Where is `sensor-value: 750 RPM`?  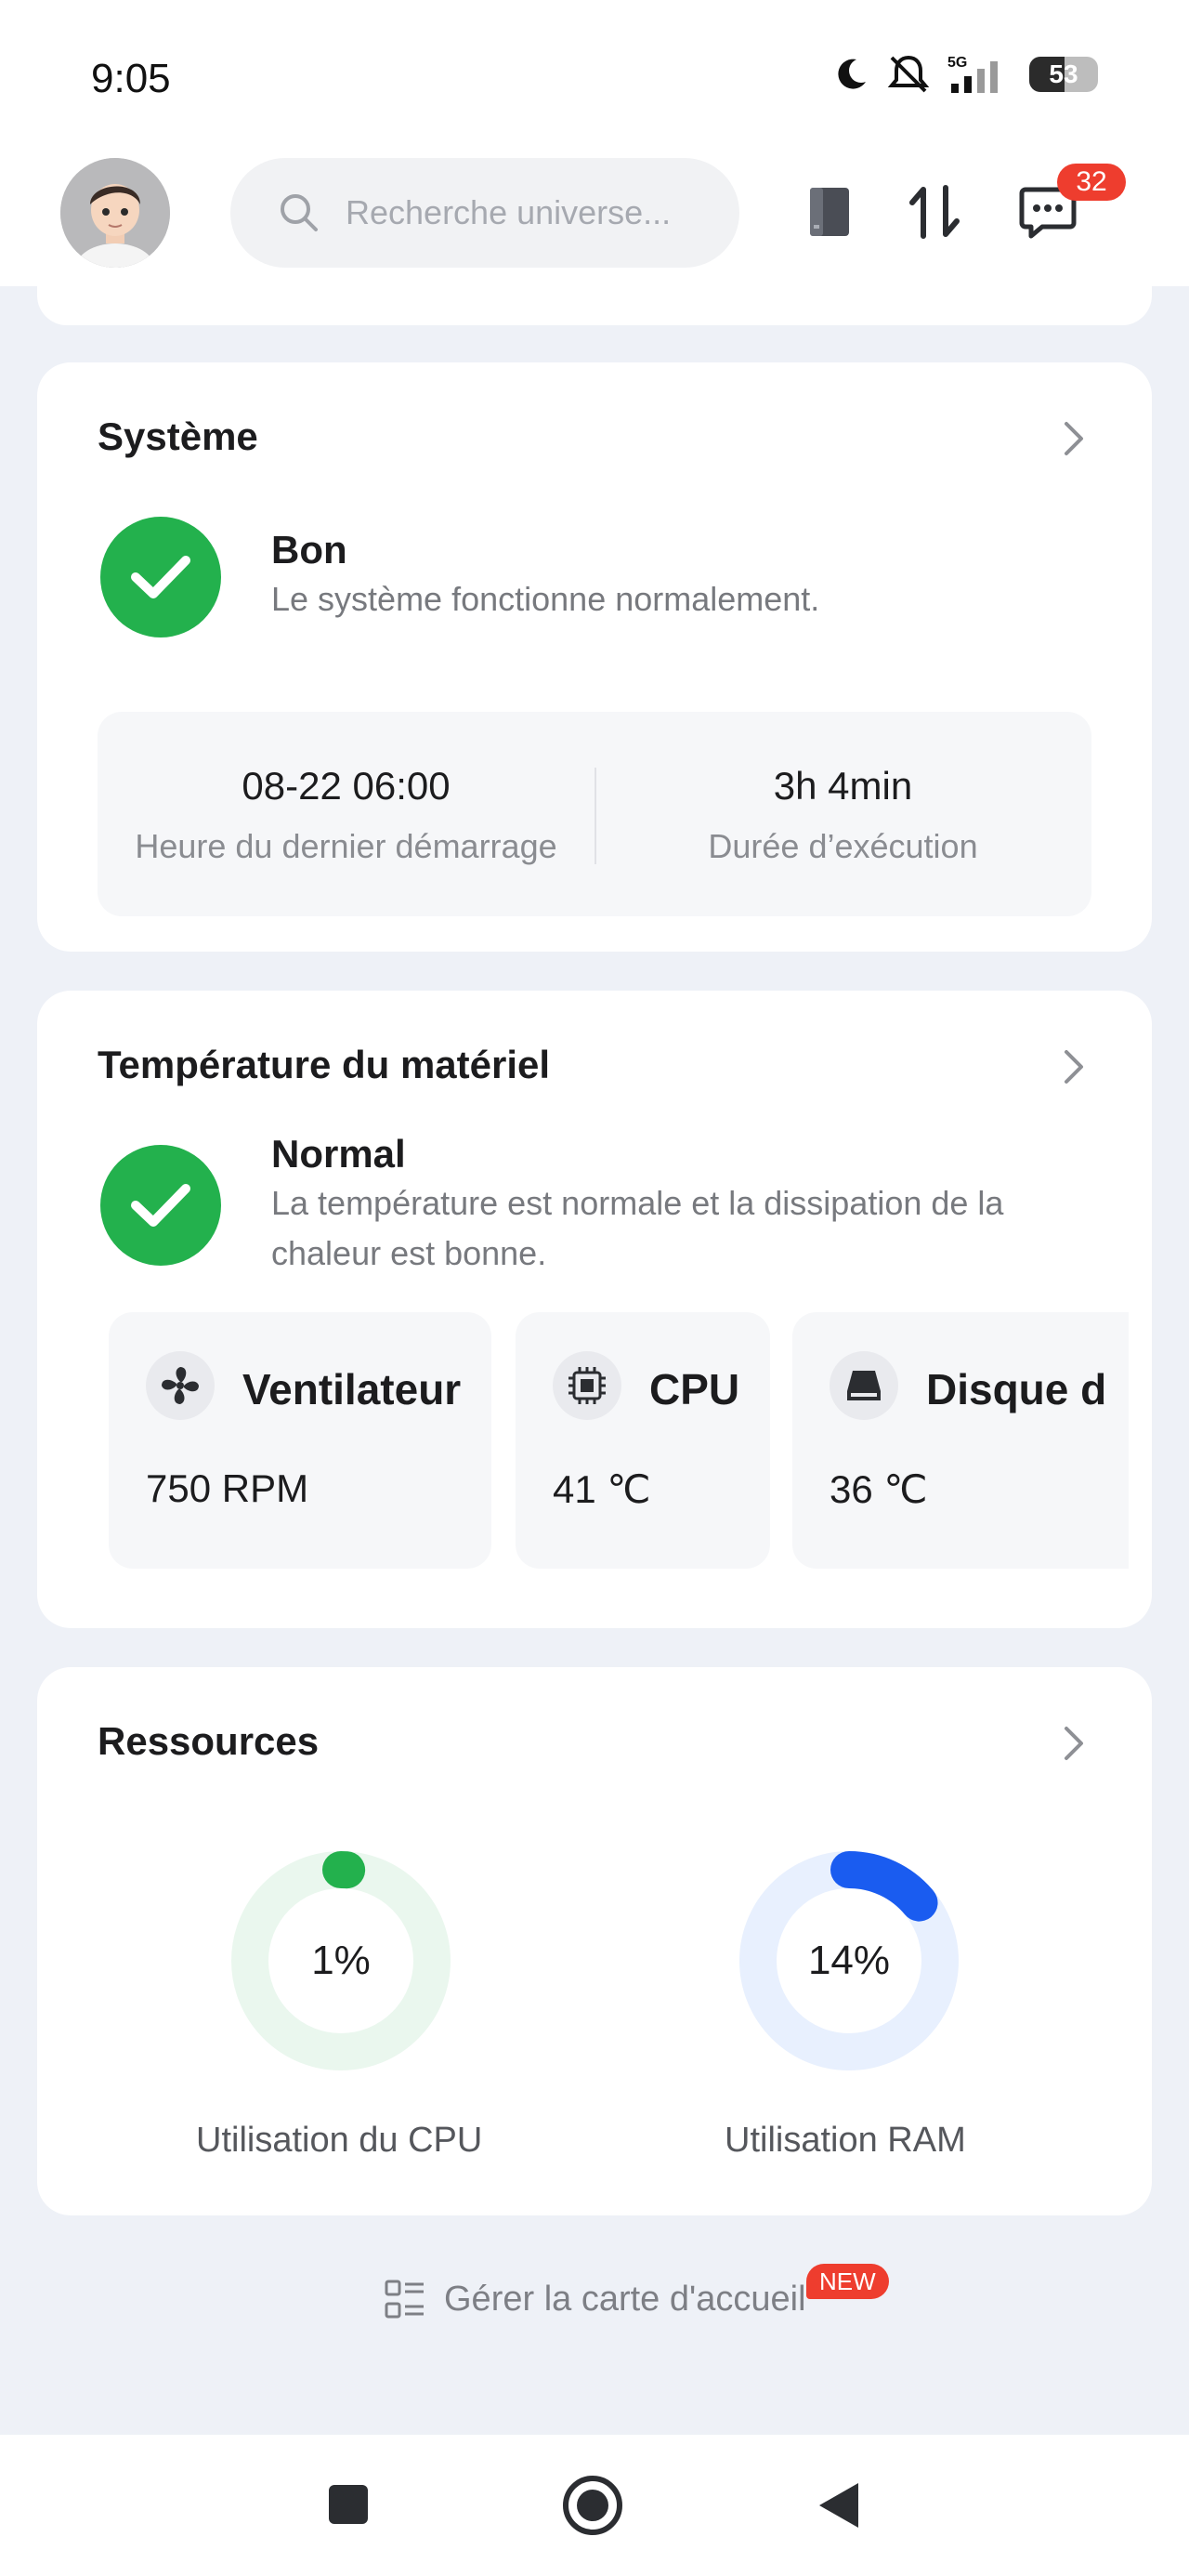
sensor-value: 750 RPM is located at coordinates (227, 1488).